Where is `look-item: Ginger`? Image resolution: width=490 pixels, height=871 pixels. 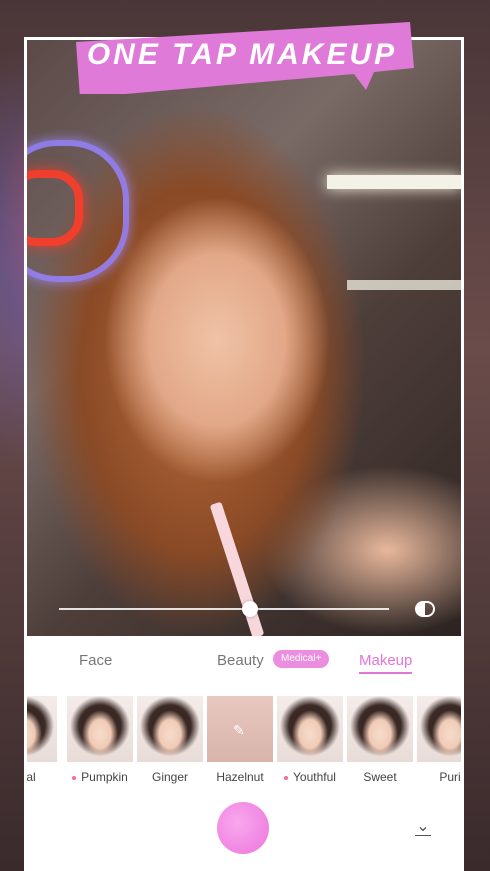
look-item: Ginger is located at coordinates (170, 740).